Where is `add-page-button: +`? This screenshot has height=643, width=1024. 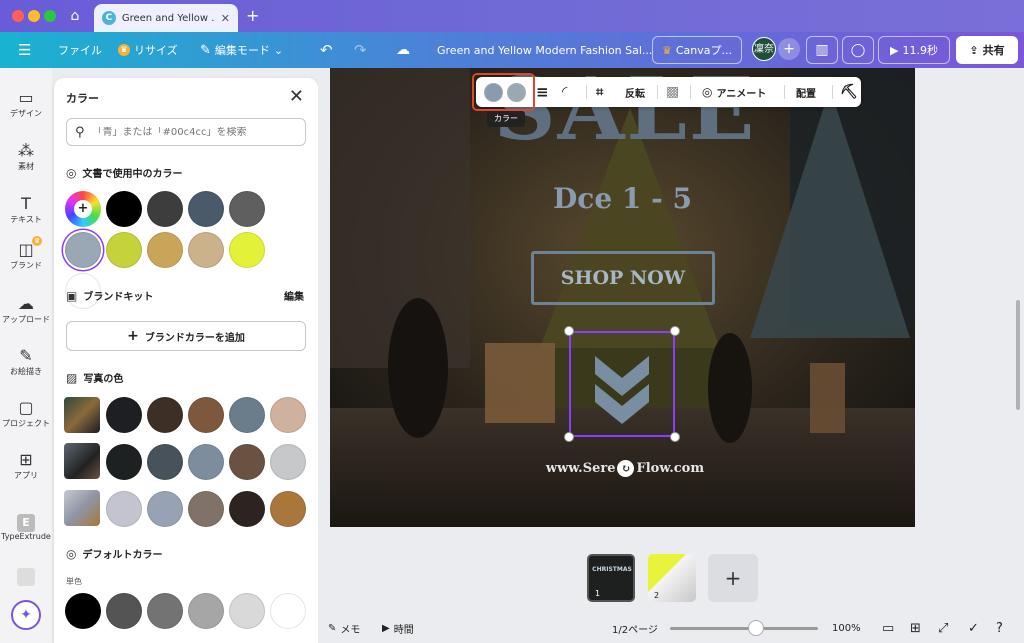
add-page-button: + is located at coordinates (733, 578).